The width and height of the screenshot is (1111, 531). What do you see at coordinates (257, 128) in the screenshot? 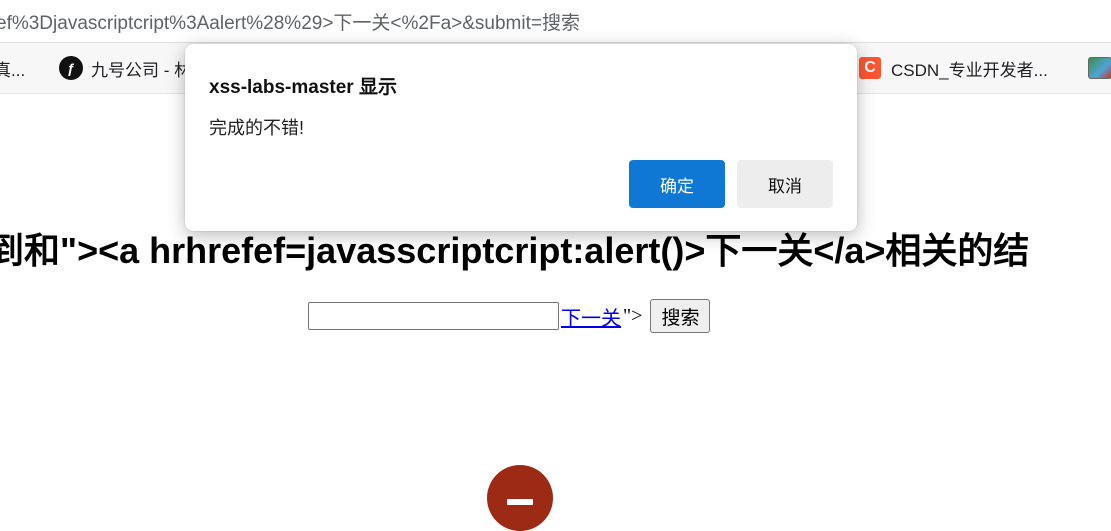
I see `dialog-message: 完成的不错!` at bounding box center [257, 128].